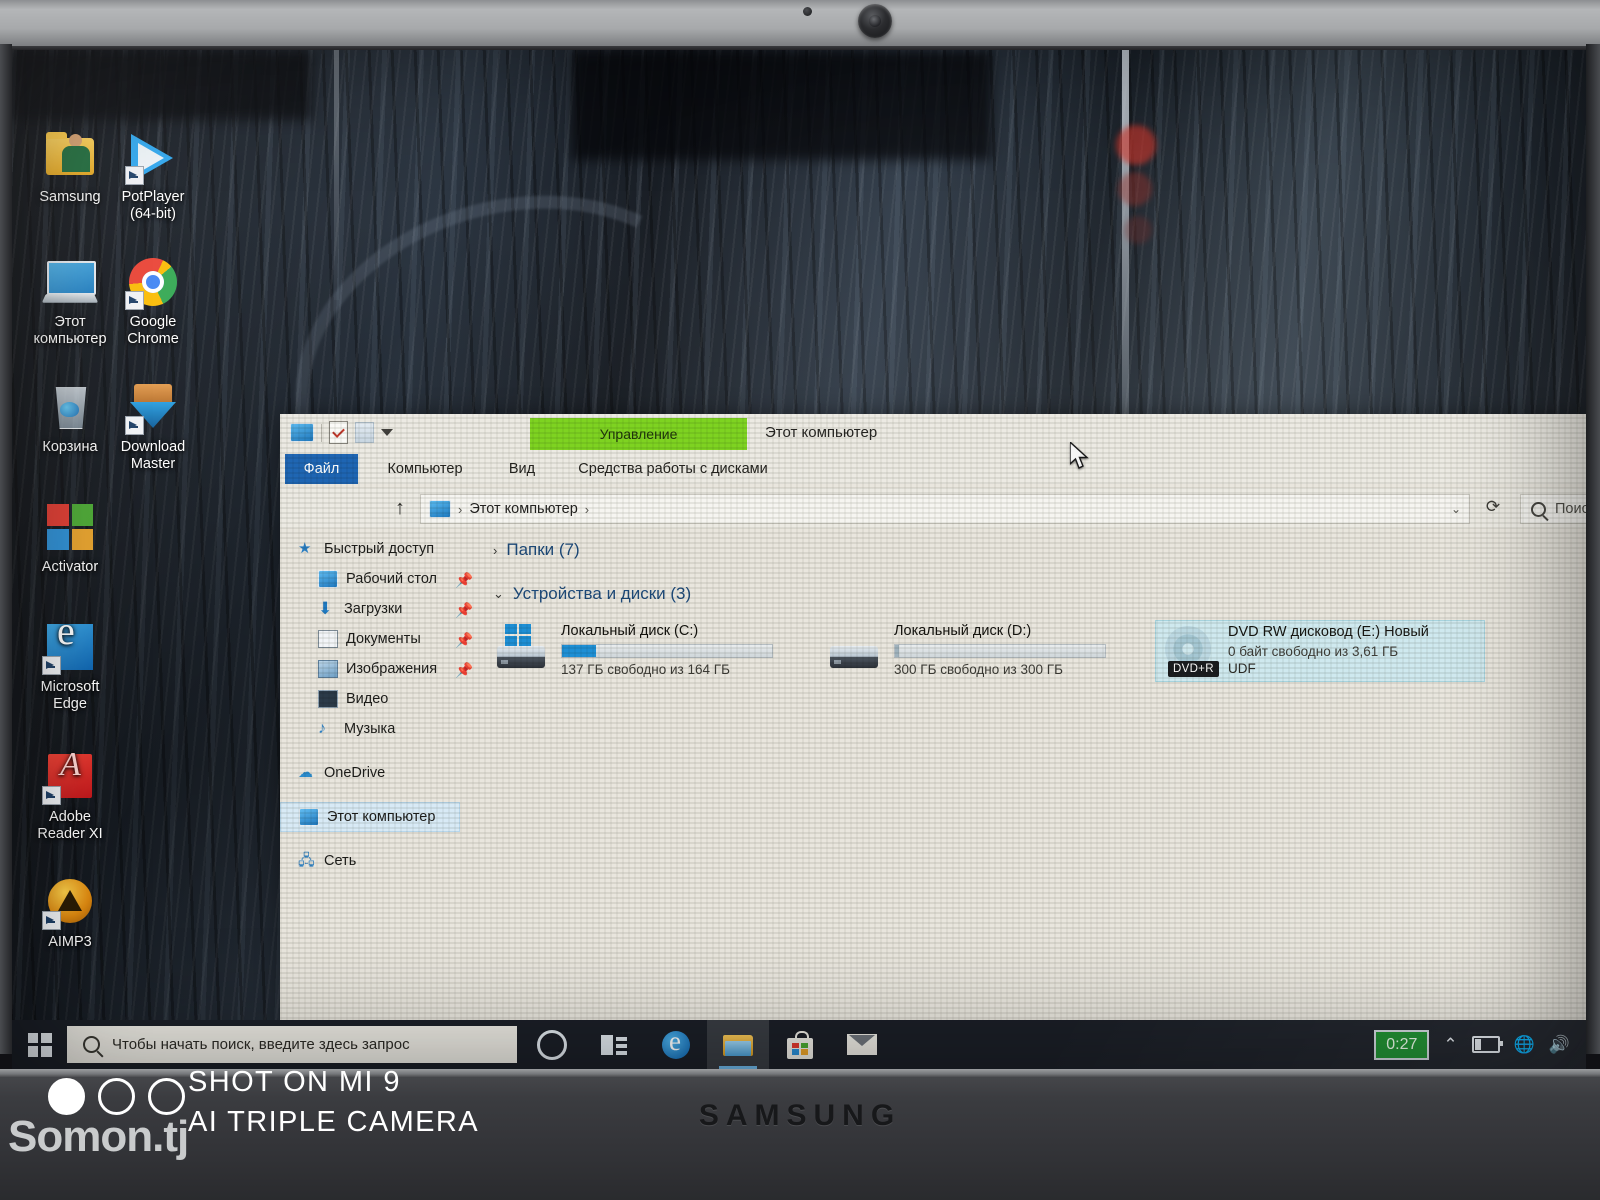 Image resolution: width=1600 pixels, height=1200 pixels. I want to click on chevron-right-icon: ›, so click(495, 550).